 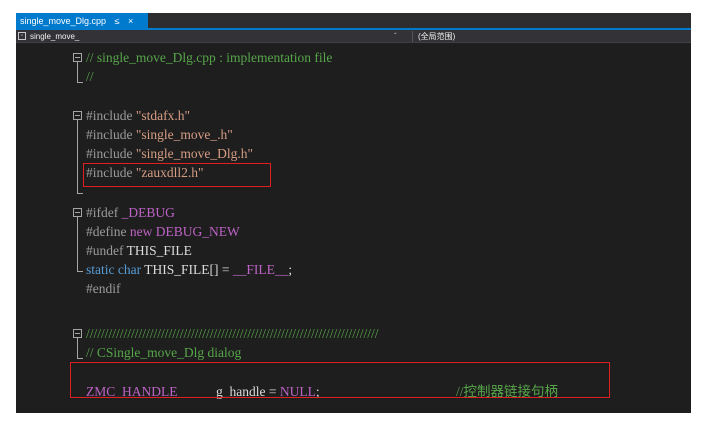 What do you see at coordinates (436, 36) in the screenshot?
I see `scope-dropdown: (全局范围)` at bounding box center [436, 36].